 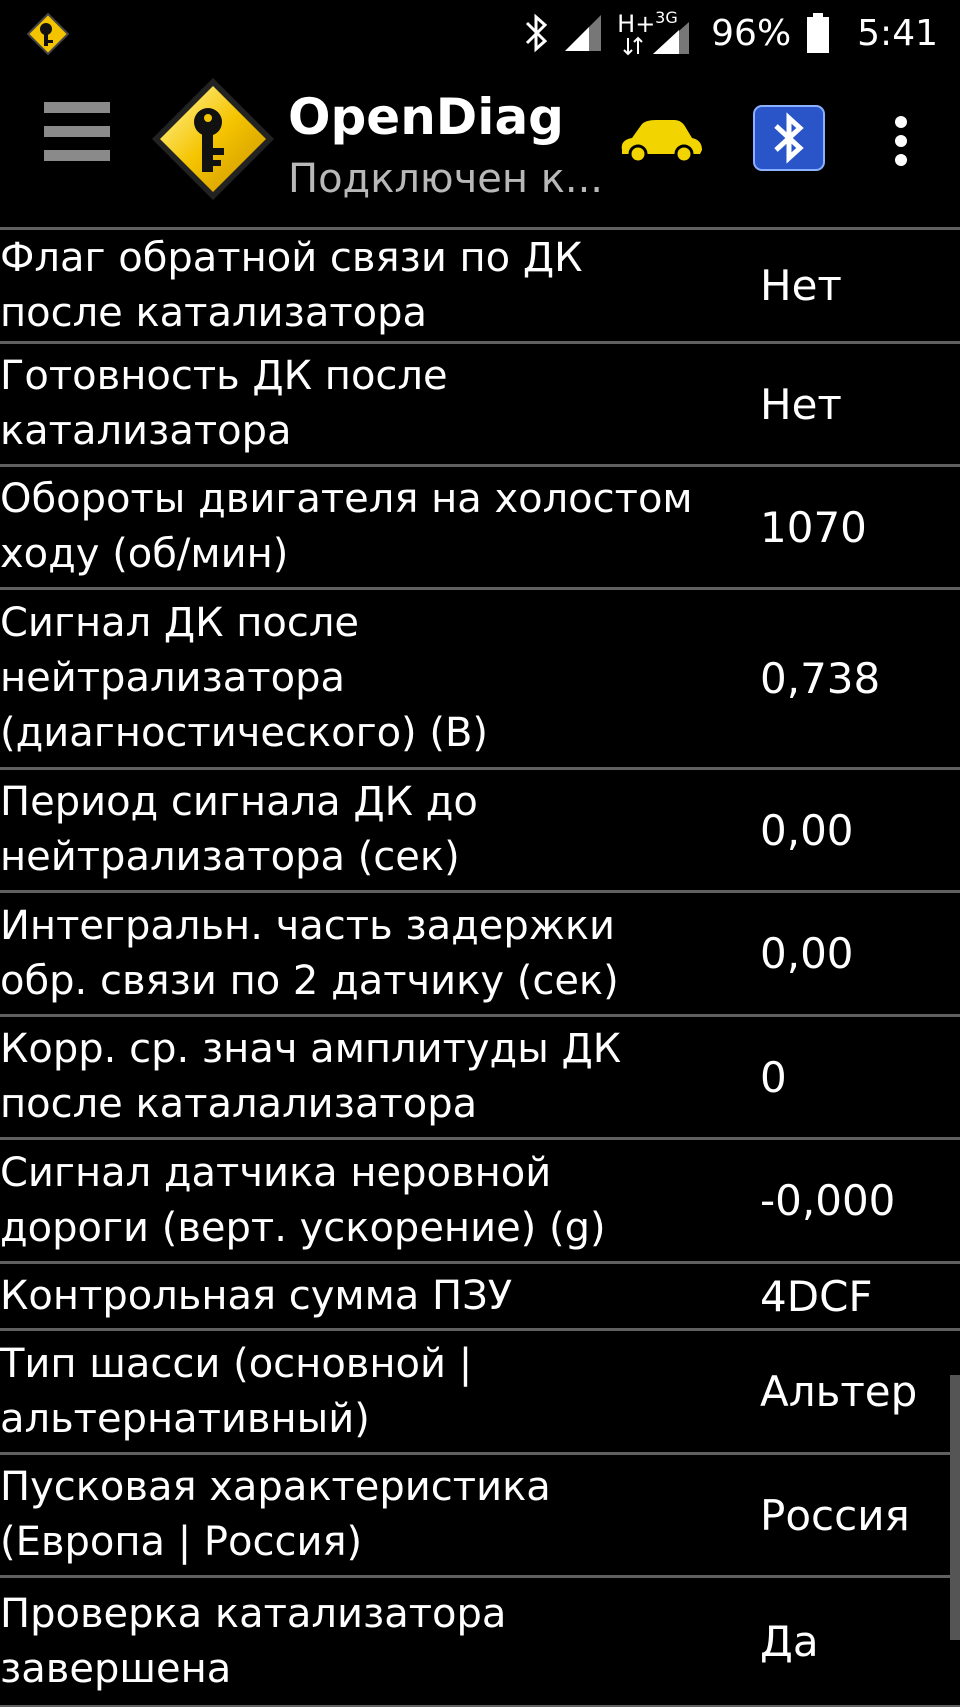 What do you see at coordinates (660, 141) in the screenshot?
I see `car-icon` at bounding box center [660, 141].